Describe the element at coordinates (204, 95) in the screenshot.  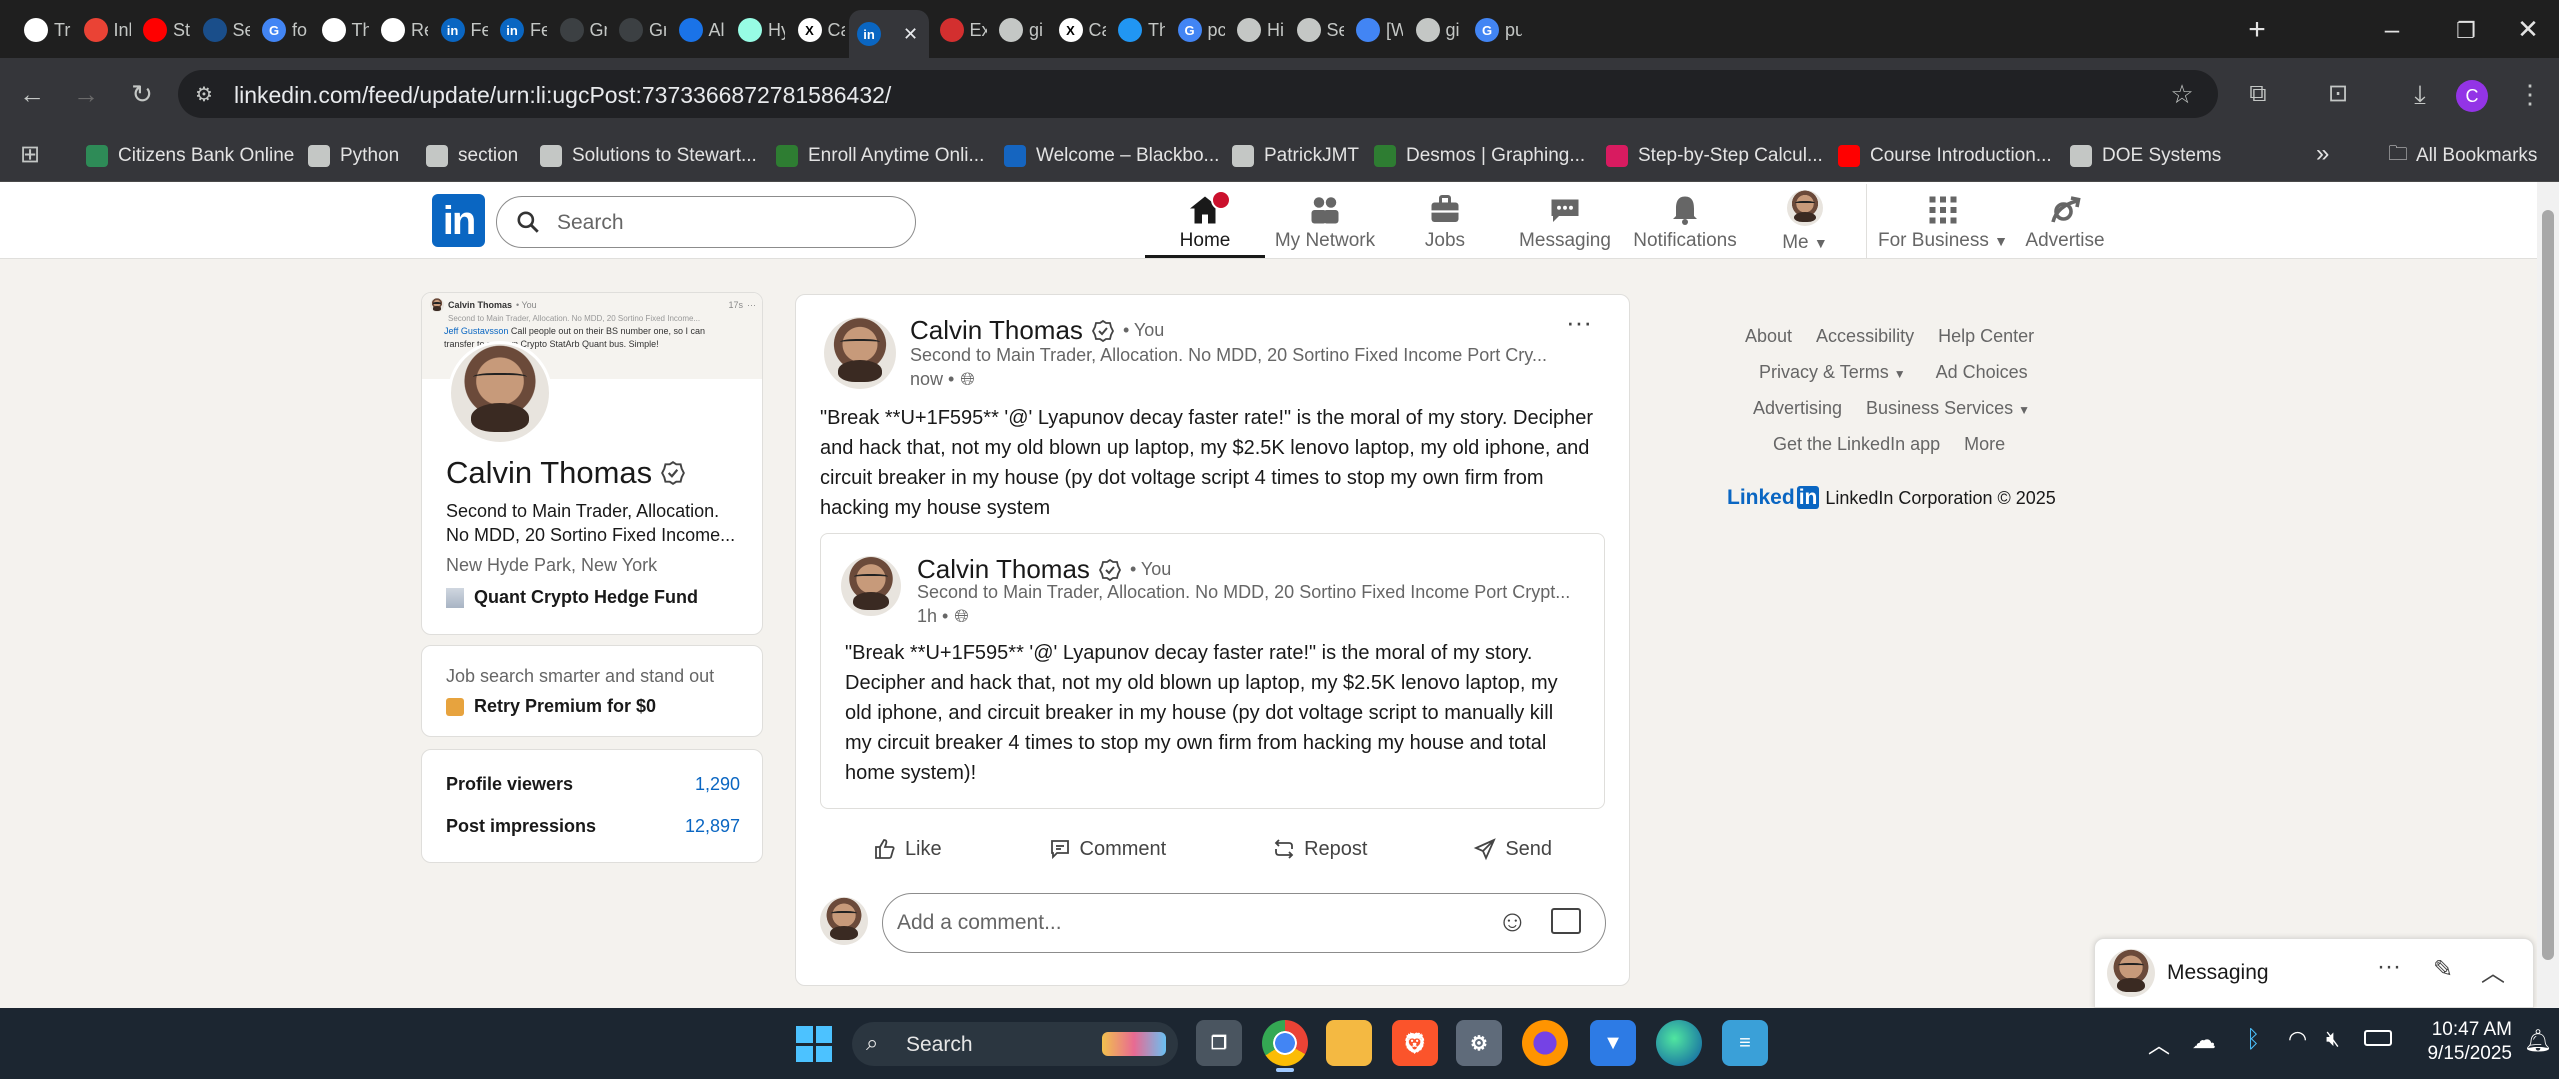
I see `site-info-icon: ⚙` at that location.